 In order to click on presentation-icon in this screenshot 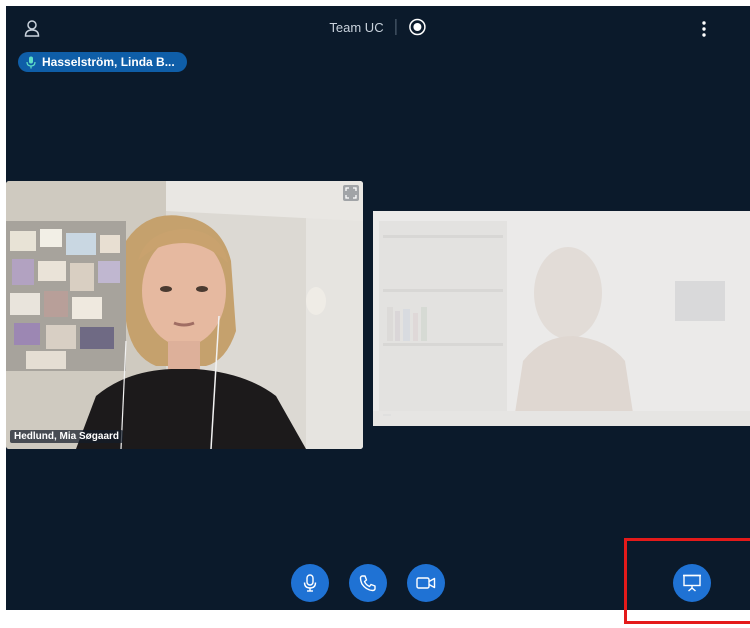, I will do `click(692, 583)`.